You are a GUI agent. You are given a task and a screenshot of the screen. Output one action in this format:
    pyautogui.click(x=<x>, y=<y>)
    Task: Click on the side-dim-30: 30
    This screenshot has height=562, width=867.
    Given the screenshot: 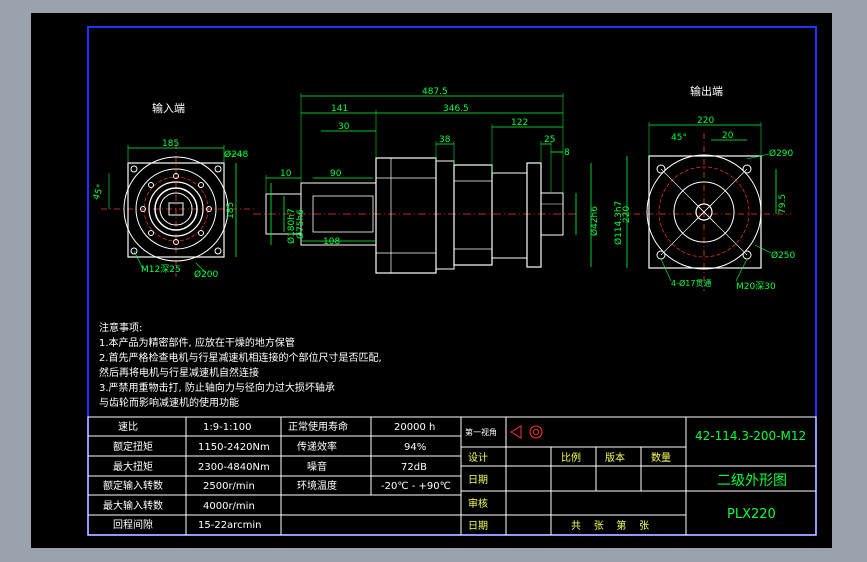 What is the action you would take?
    pyautogui.click(x=344, y=127)
    